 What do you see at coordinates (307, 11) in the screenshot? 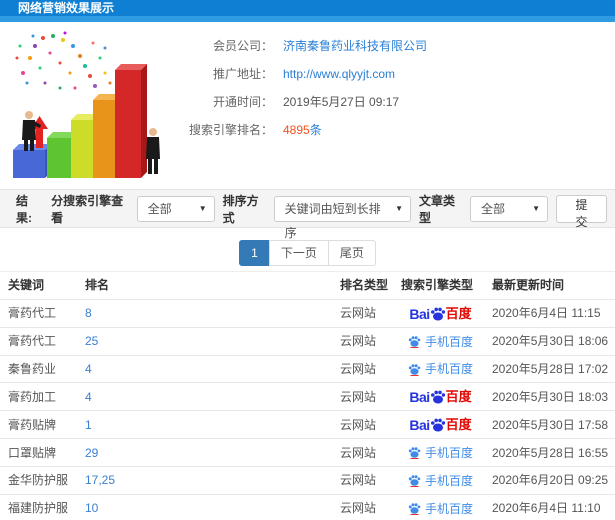
I see `page-header: 网络营销效果展示` at bounding box center [307, 11].